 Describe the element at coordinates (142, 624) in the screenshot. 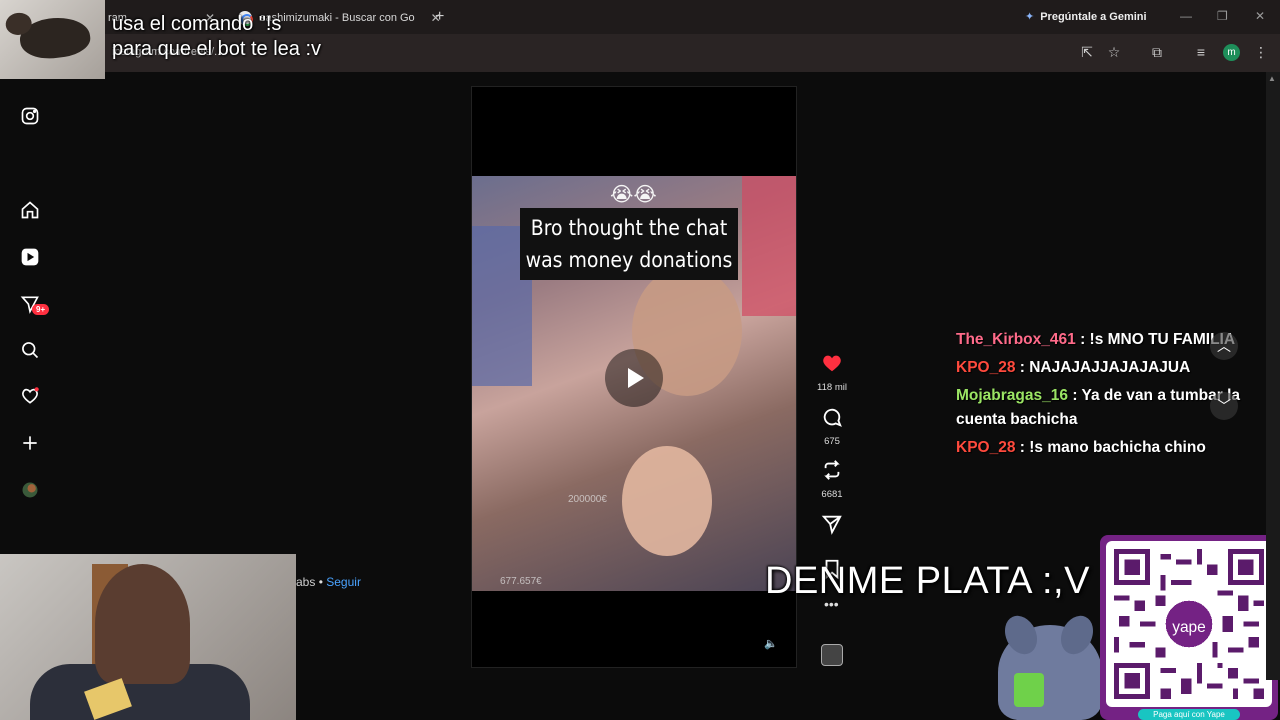

I see `webcam-person-head` at that location.